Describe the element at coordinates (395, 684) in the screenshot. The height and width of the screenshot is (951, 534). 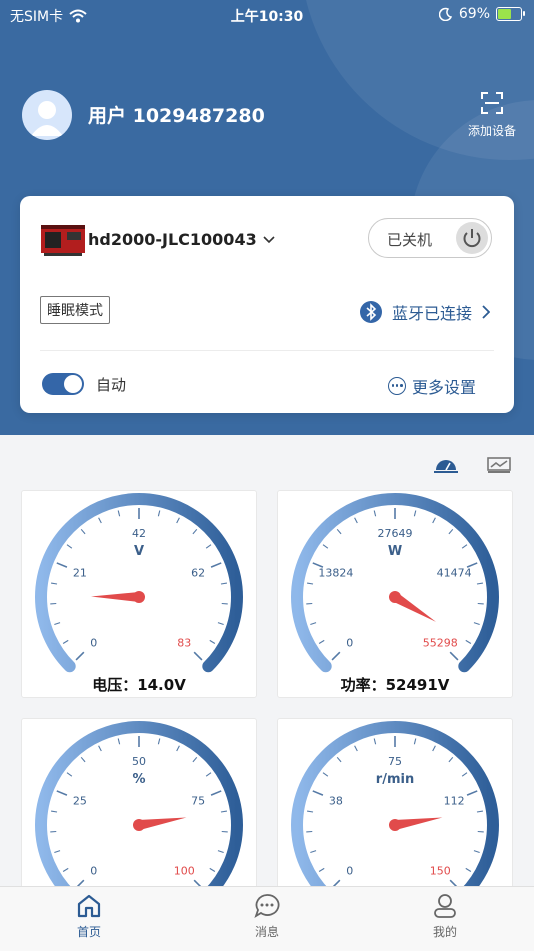
I see `gauge-reading: 功率：52491V` at that location.